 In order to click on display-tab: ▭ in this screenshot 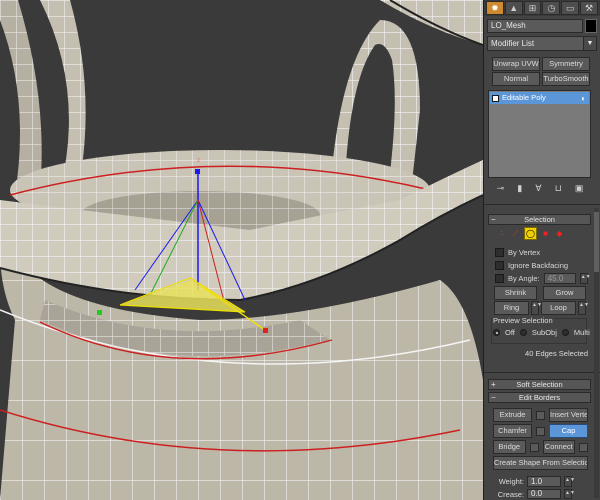, I will do `click(570, 8)`.